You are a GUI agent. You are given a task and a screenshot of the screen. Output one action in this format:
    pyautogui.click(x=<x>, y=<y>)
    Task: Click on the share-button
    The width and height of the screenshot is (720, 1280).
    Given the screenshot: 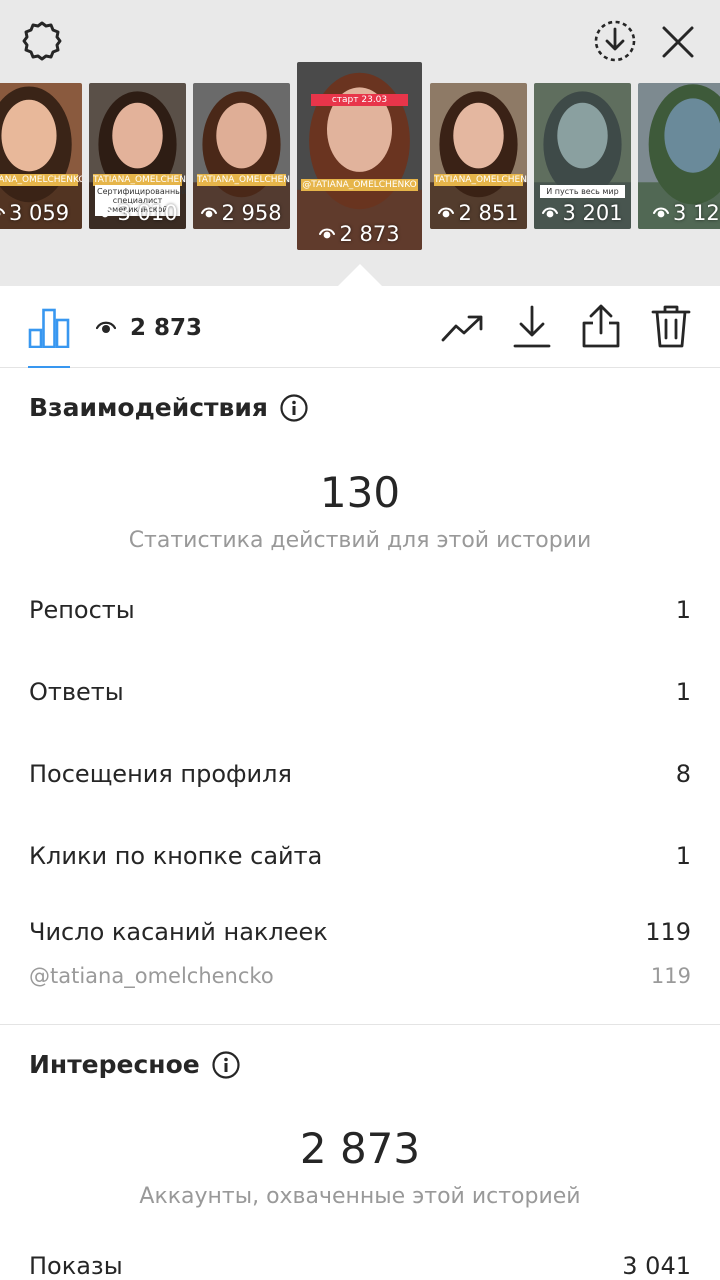 What is the action you would take?
    pyautogui.click(x=601, y=326)
    